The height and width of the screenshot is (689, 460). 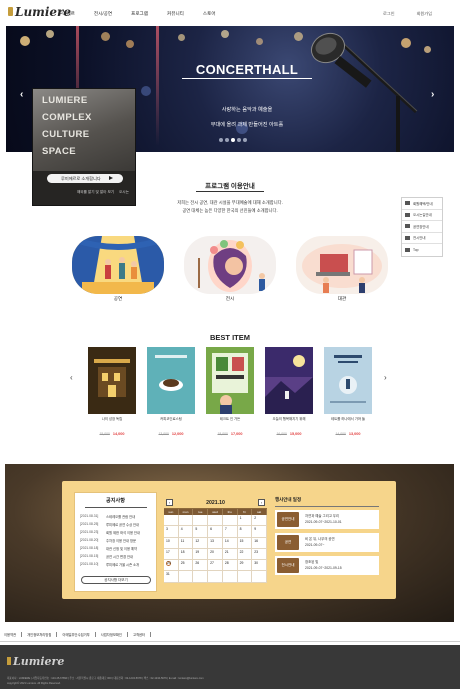 I want to click on footer-link-email-policy: 이메일무단수집거부, so click(x=79, y=634).